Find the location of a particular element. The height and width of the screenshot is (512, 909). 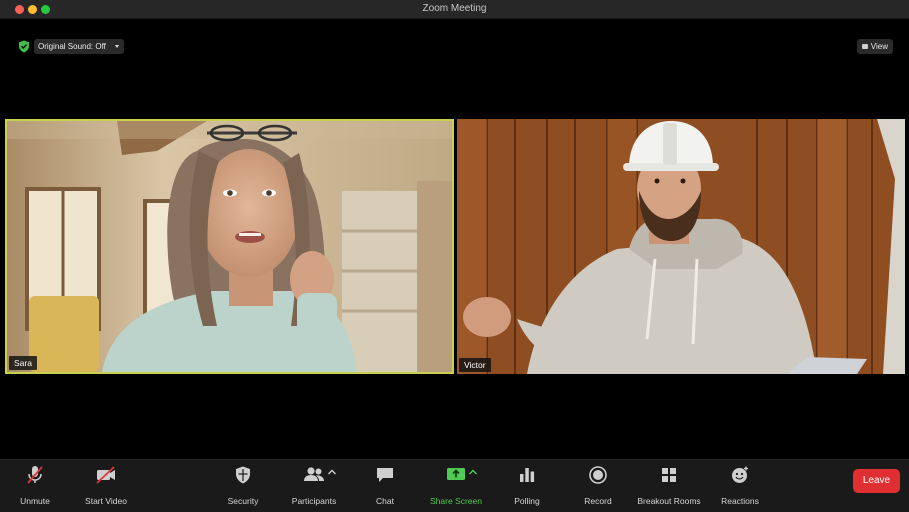

window-title: Zoom Meeting is located at coordinates (454, 8).